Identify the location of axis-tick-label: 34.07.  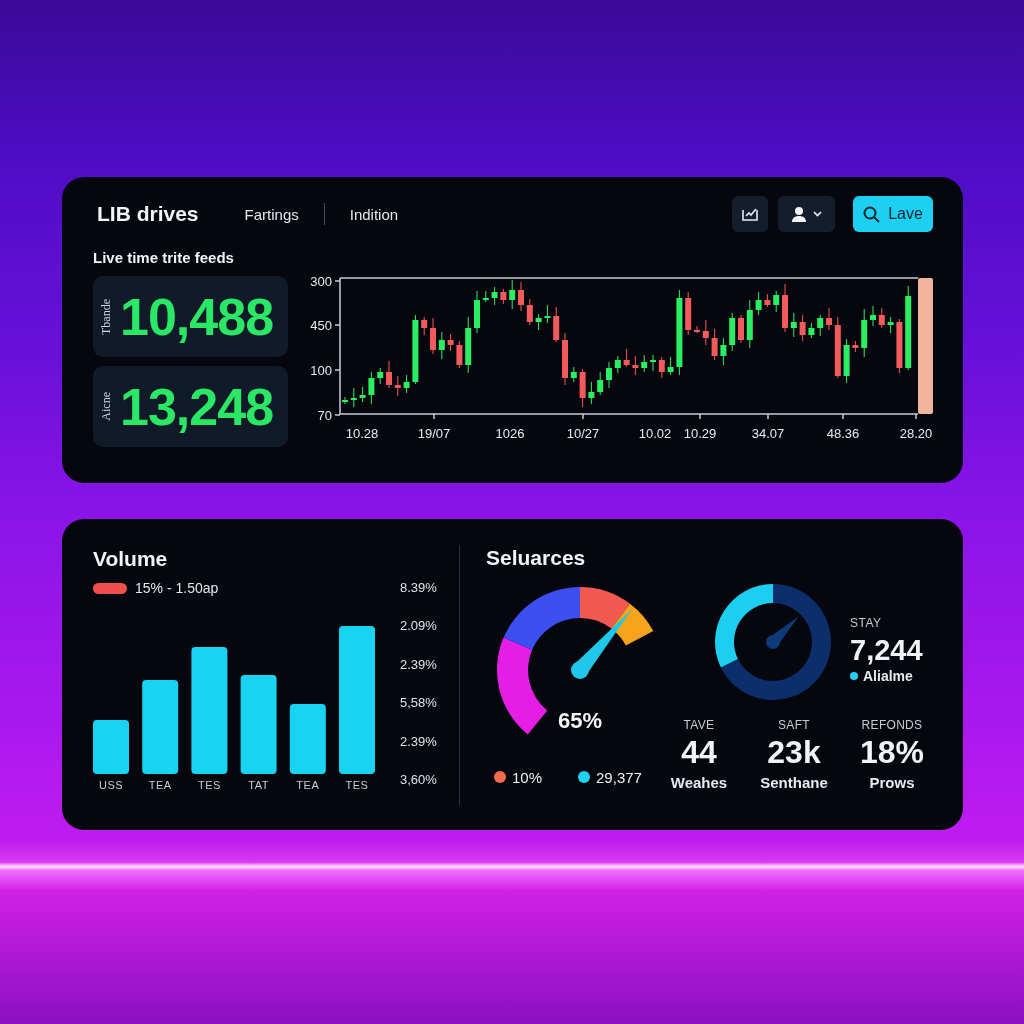
(768, 433).